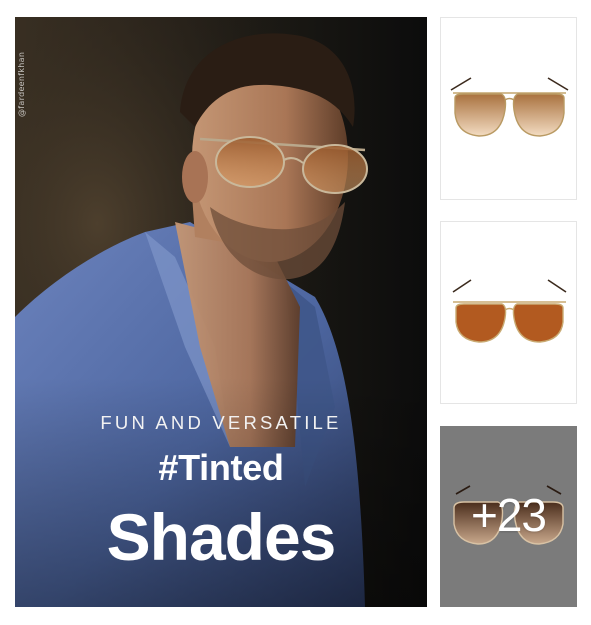  Describe the element at coordinates (21, 84) in the screenshot. I see `instagram-handle-watermark: @fardeenfkhan` at that location.